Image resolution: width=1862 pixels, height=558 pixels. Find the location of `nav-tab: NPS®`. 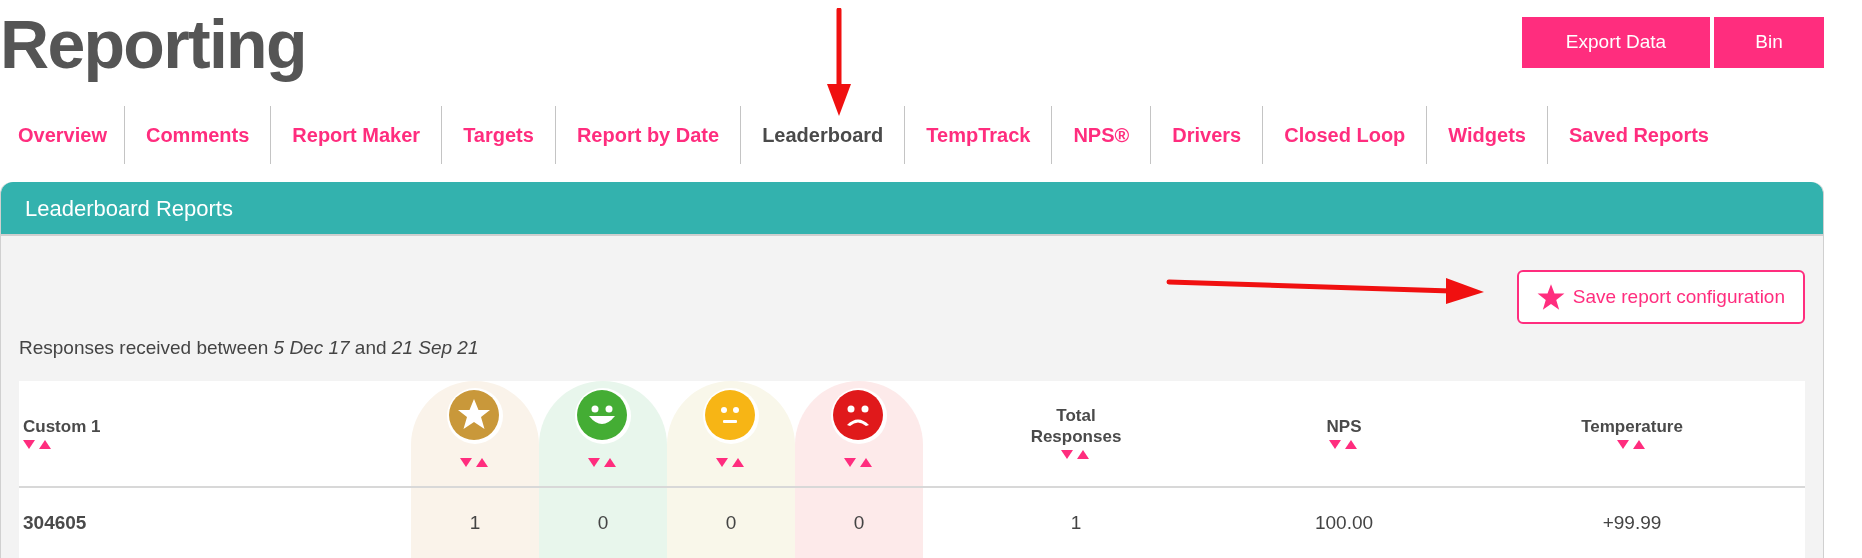

nav-tab: NPS® is located at coordinates (1101, 135).